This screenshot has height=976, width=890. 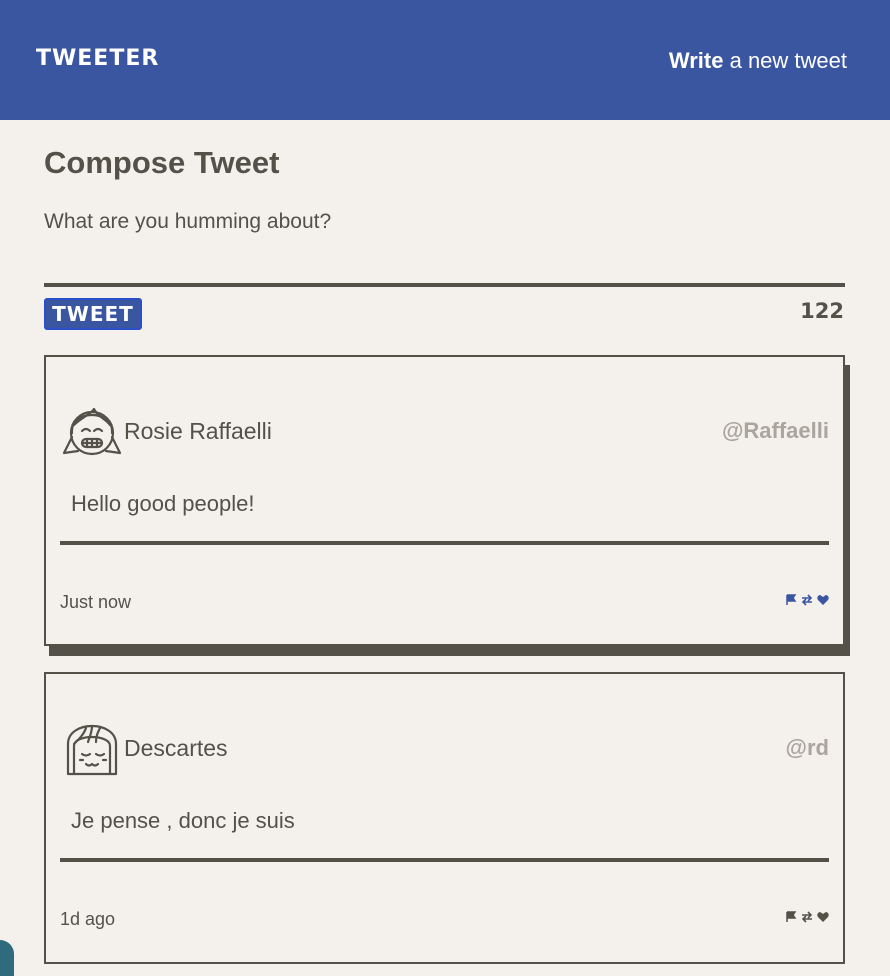 What do you see at coordinates (775, 431) in the screenshot?
I see `tweet-author-handle: @Raffaelli` at bounding box center [775, 431].